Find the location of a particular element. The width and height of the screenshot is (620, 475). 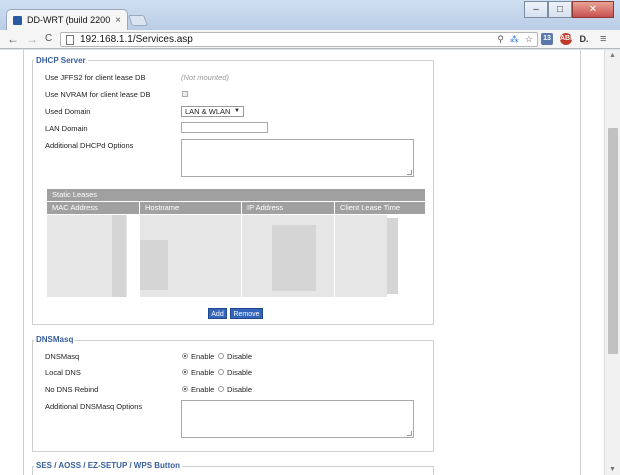

nvram-label: Use NVRAM for client lease DB is located at coordinates (98, 94).